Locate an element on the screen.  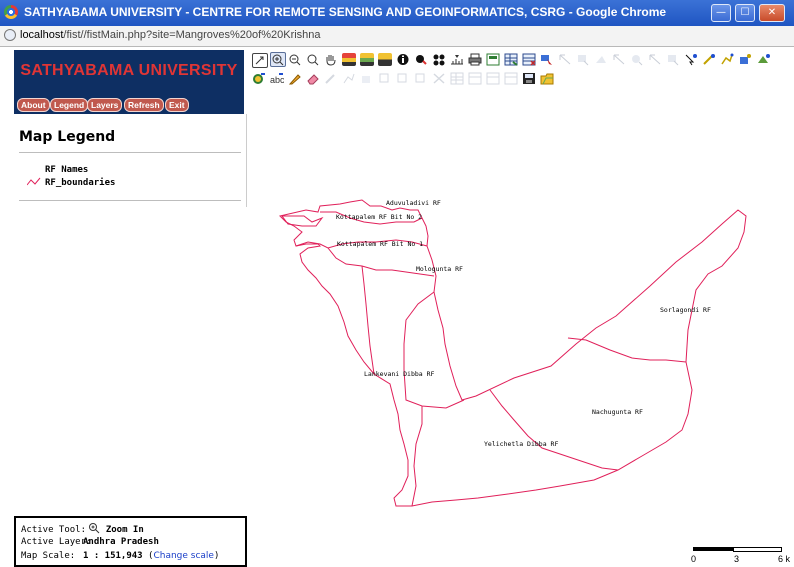
save-icon is located at coordinates (529, 78).